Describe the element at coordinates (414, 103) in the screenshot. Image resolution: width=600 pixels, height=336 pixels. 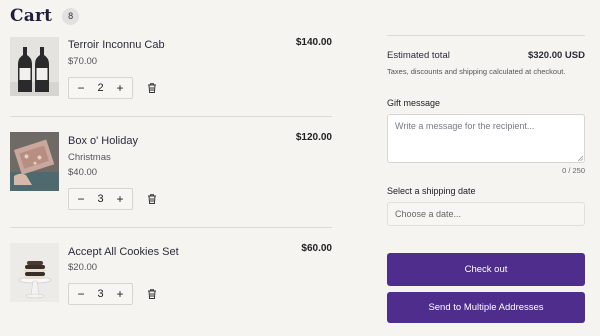
I see `gift-message-label: Gift message` at that location.